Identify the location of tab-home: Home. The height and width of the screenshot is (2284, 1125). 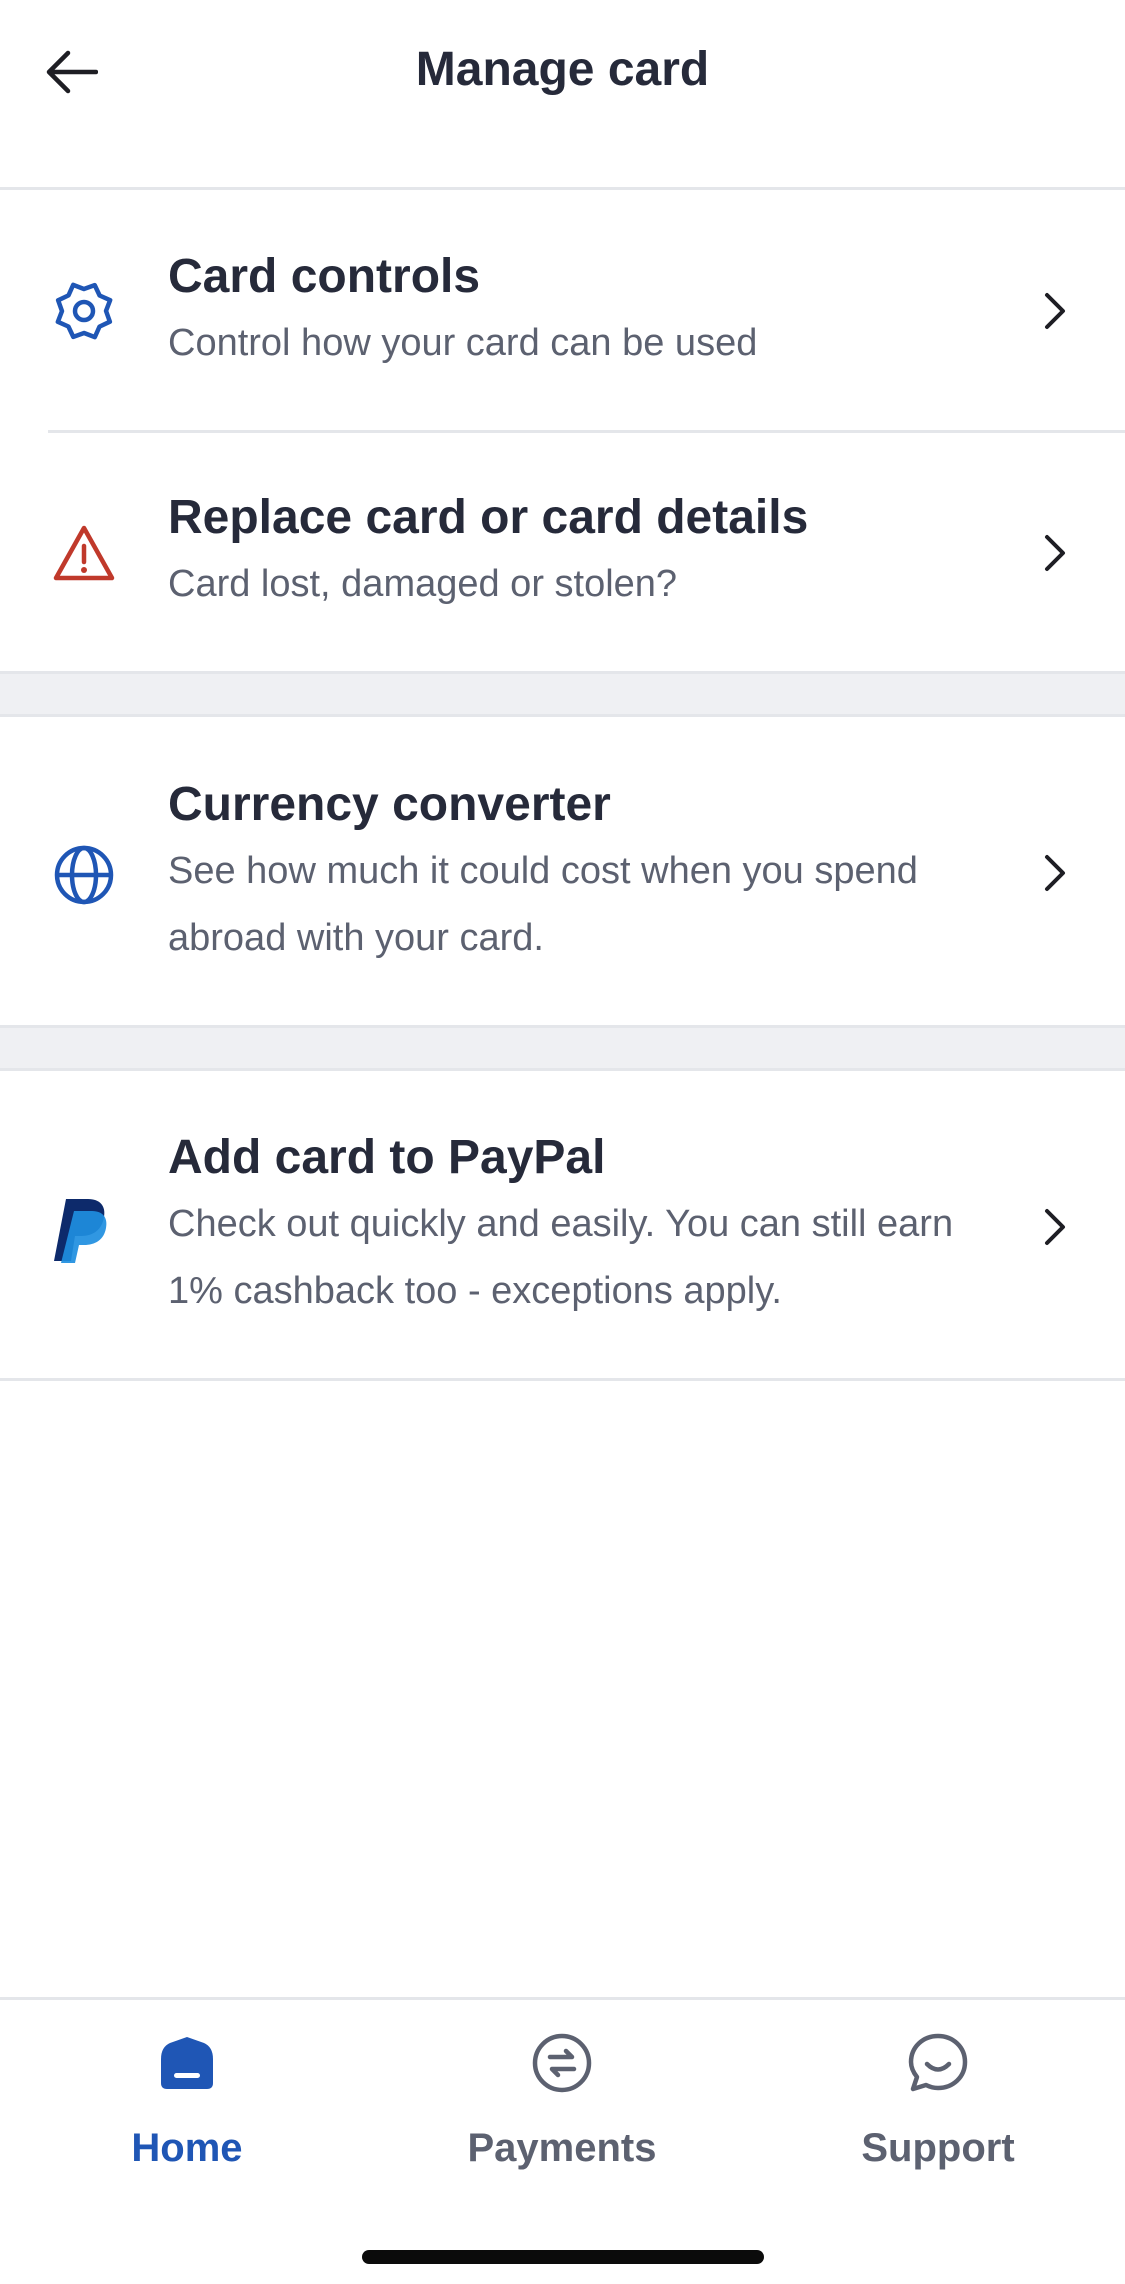
(187, 2113).